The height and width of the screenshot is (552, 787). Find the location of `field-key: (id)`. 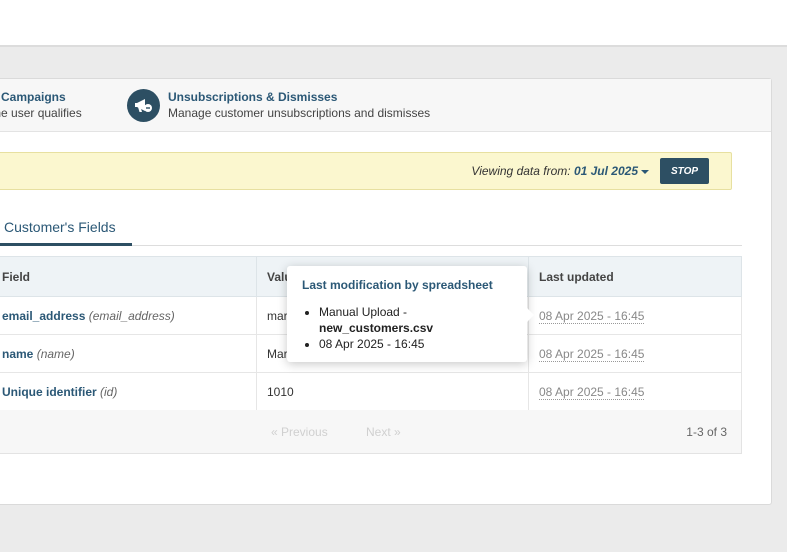

field-key: (id) is located at coordinates (109, 391).